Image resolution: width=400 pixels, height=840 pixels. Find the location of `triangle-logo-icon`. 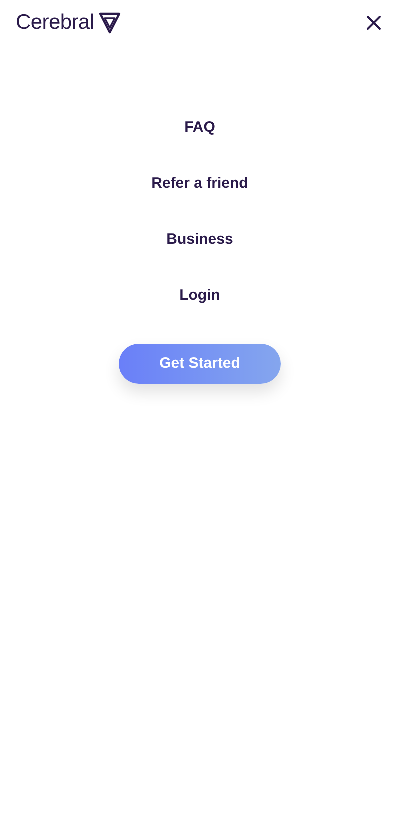

triangle-logo-icon is located at coordinates (110, 23).